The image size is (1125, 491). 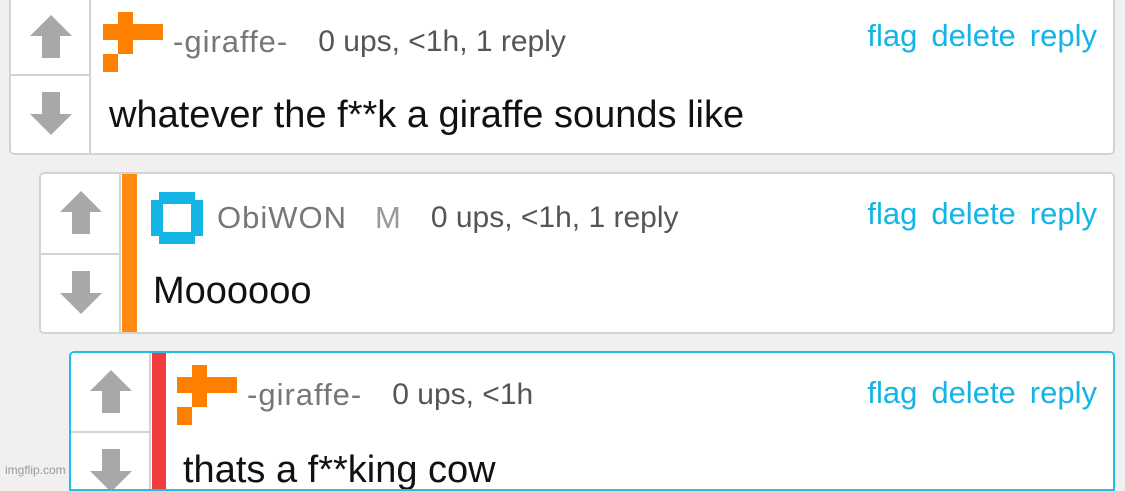 What do you see at coordinates (388, 217) in the screenshot?
I see `mod-badge: M` at bounding box center [388, 217].